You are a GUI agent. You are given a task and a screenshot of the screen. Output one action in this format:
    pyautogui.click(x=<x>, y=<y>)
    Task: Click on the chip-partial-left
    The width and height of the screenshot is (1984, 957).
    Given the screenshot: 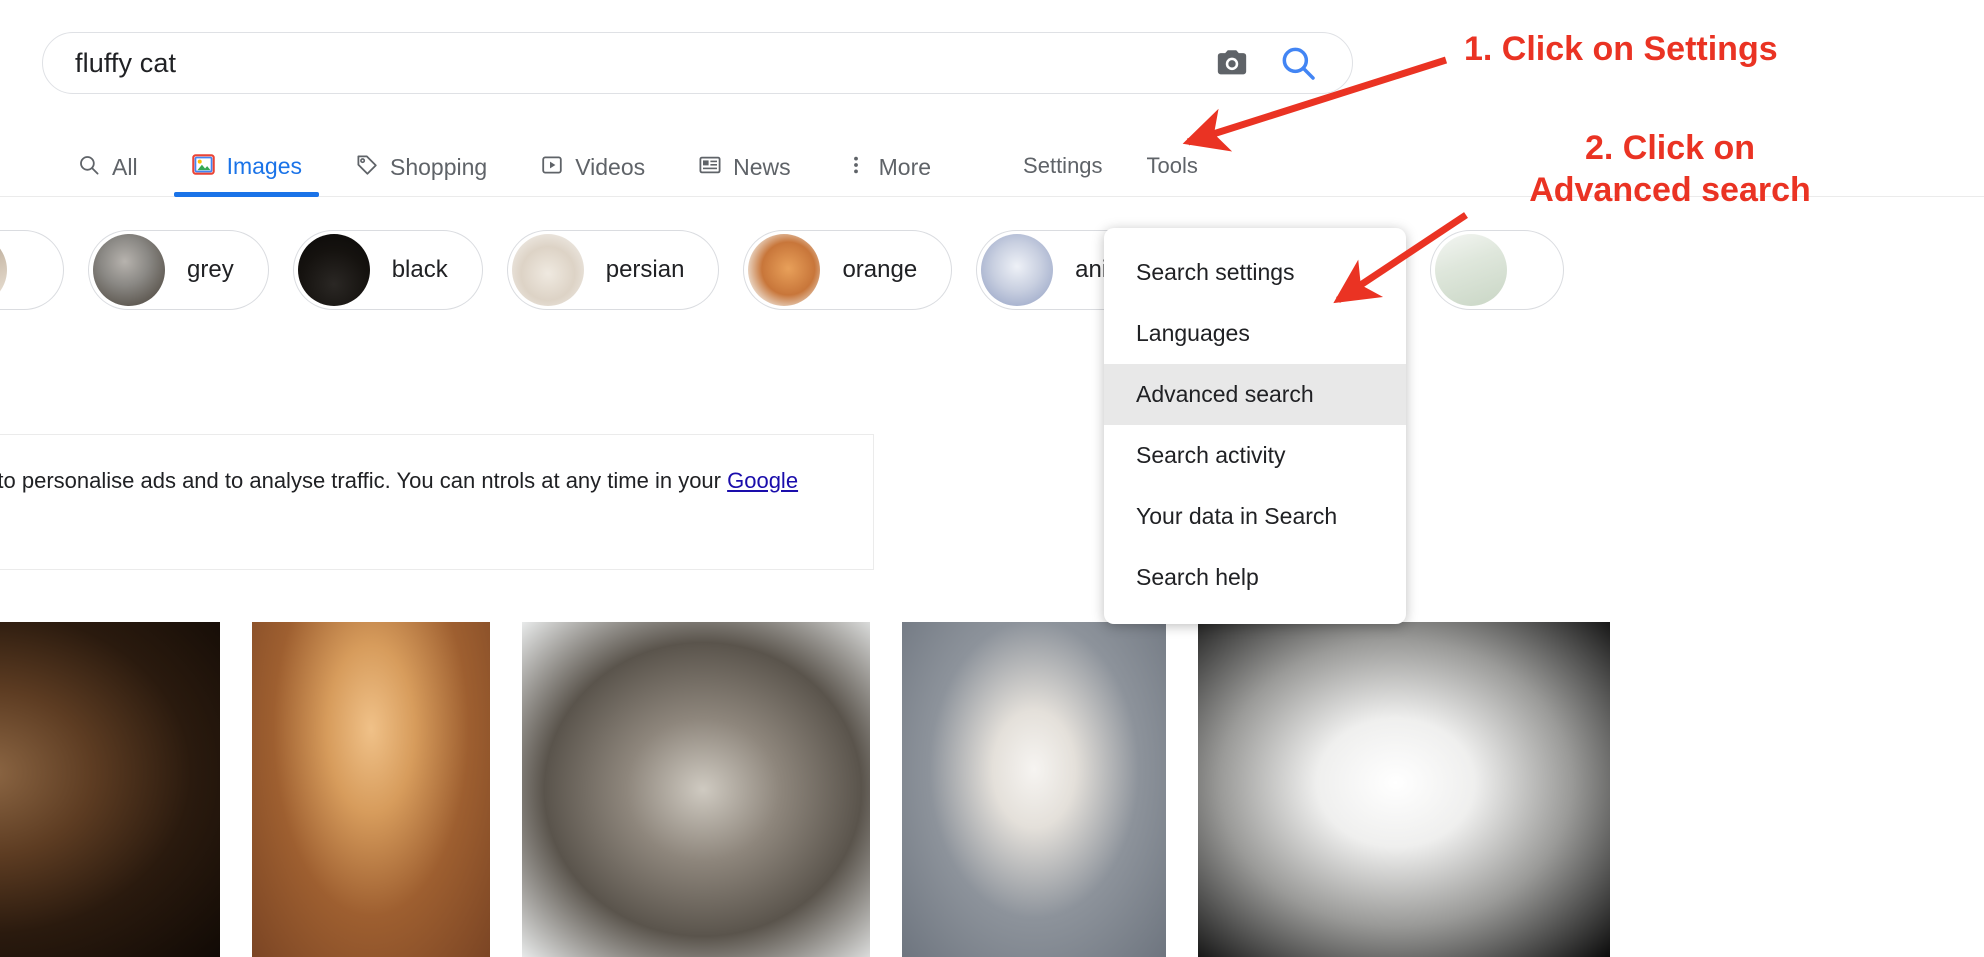 What is the action you would take?
    pyautogui.click(x=32, y=270)
    